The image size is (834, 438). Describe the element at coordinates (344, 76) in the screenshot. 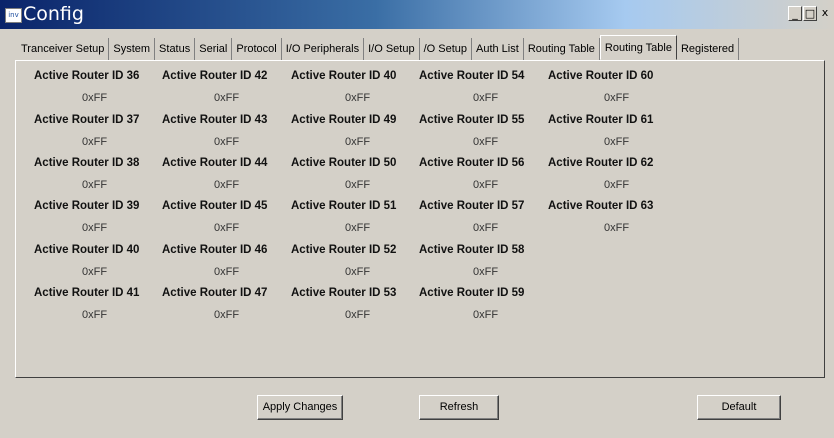

I see `router-id-label: Active Router ID 40` at that location.